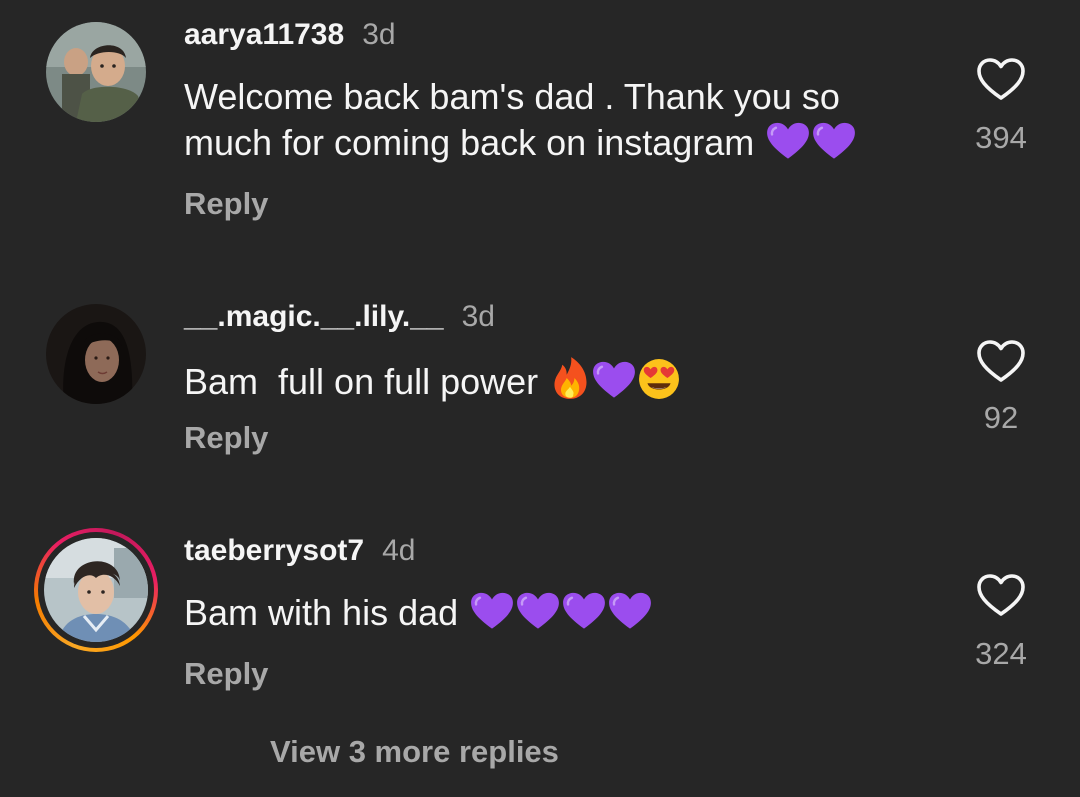 The height and width of the screenshot is (797, 1080). Describe the element at coordinates (414, 752) in the screenshot. I see `view-more-replies-button: View 3 more replies` at that location.